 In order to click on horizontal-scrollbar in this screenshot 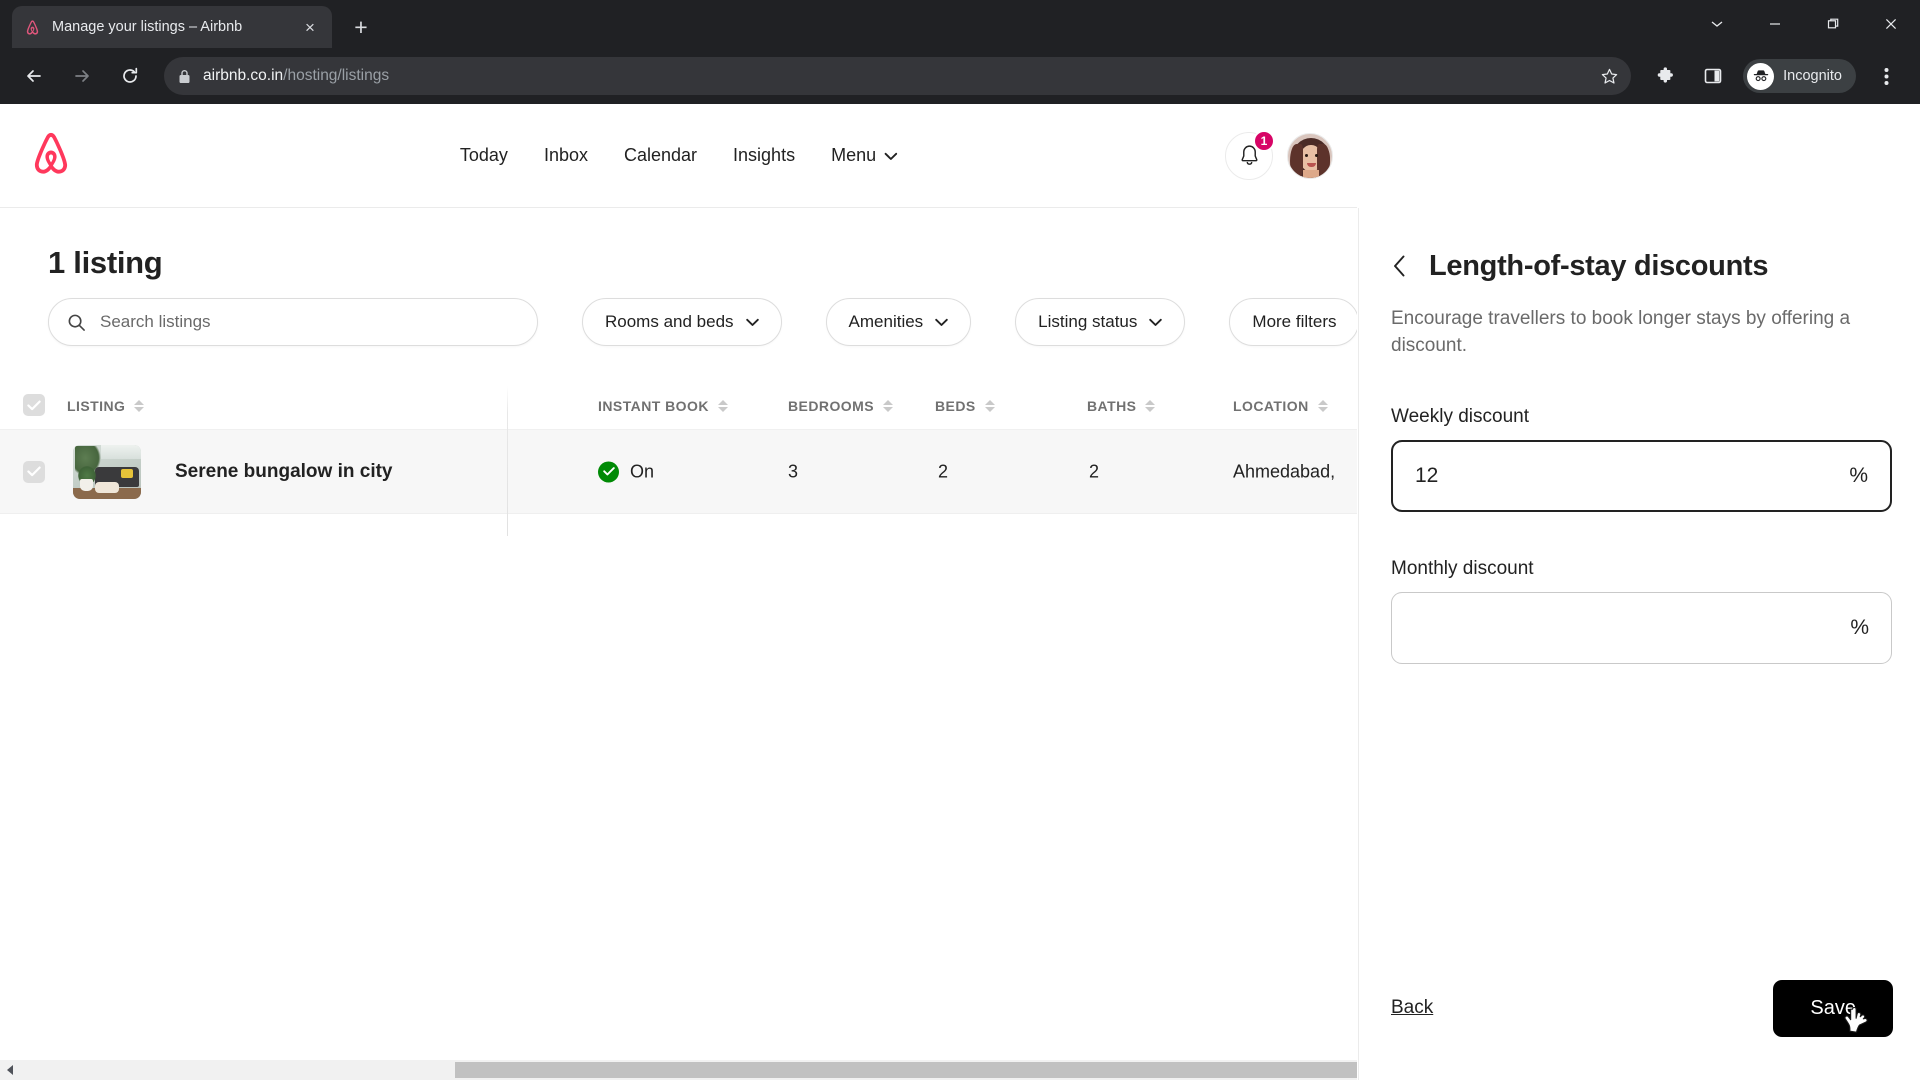, I will do `click(678, 1070)`.